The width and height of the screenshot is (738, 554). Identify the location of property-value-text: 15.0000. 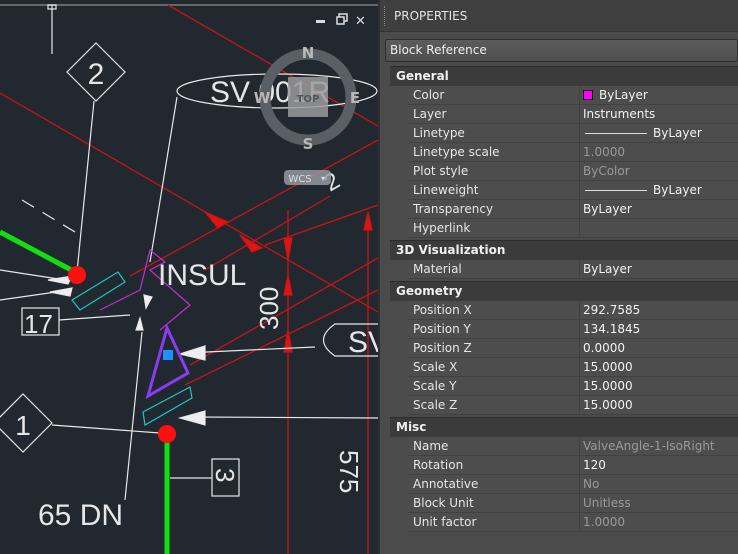
(608, 404).